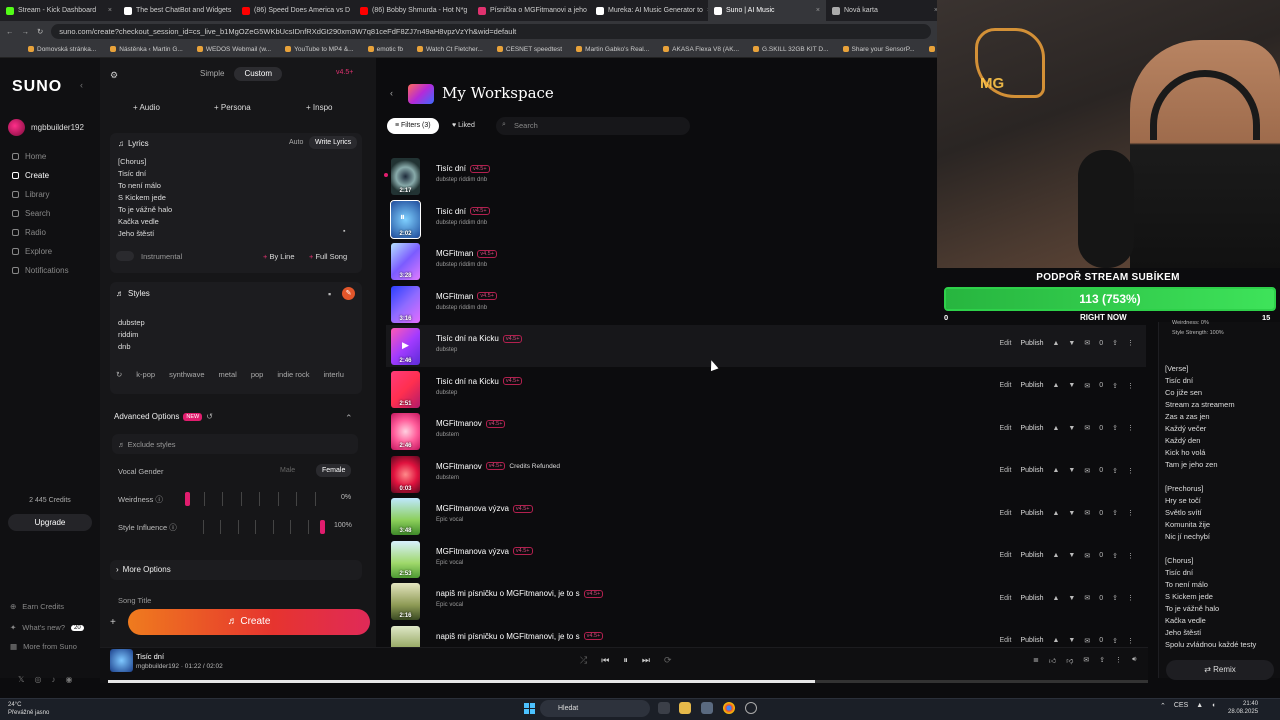  What do you see at coordinates (295, 10) in the screenshot?
I see `browser-tab: (86) Speed Does America vs D×` at bounding box center [295, 10].